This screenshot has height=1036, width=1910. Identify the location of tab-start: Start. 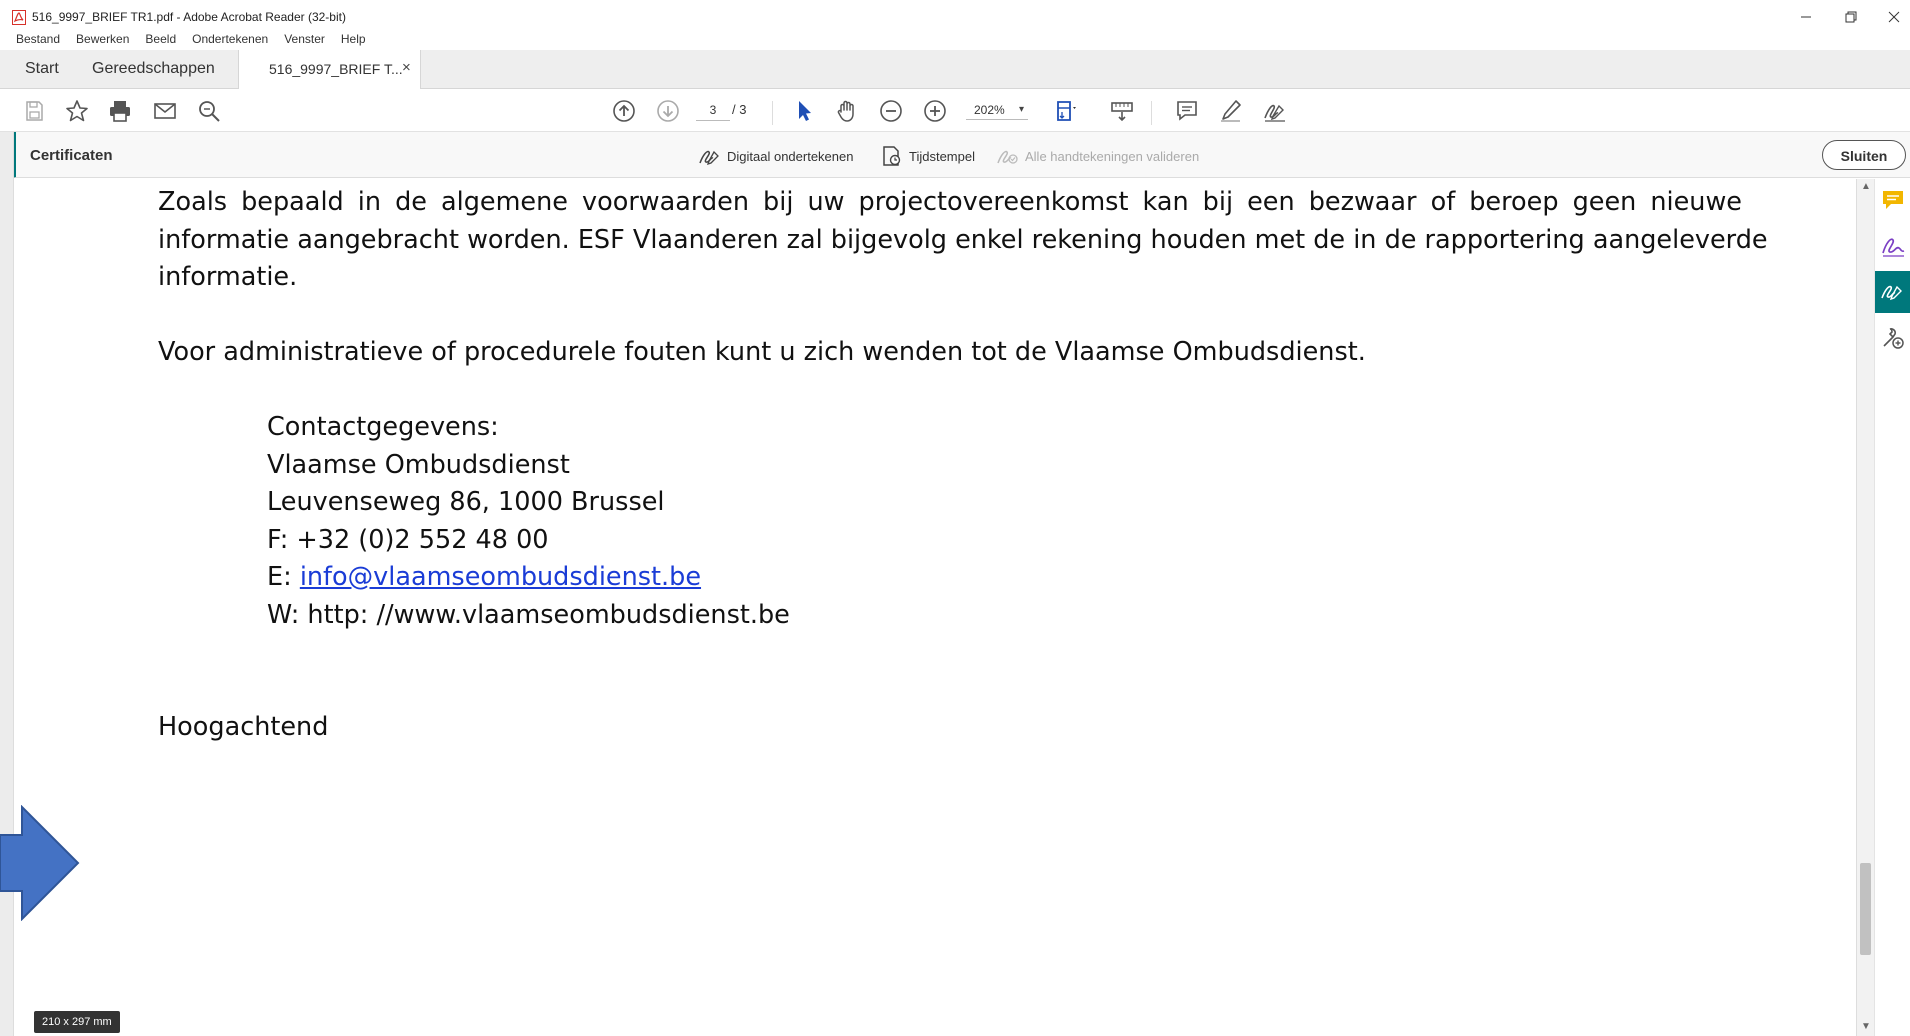
(42, 69).